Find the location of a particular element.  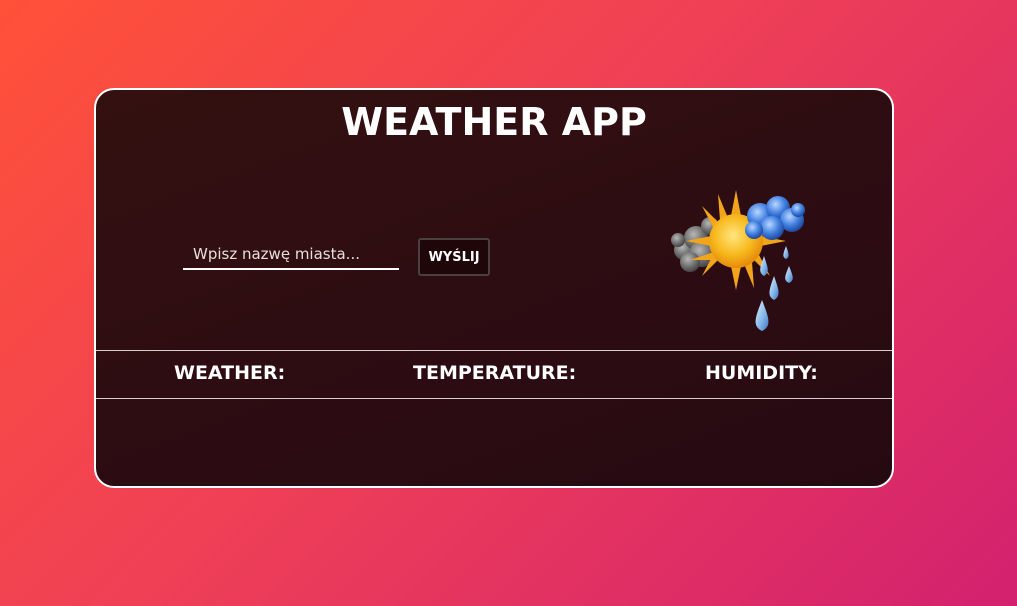

send-button: WYŚLIJ is located at coordinates (454, 257).